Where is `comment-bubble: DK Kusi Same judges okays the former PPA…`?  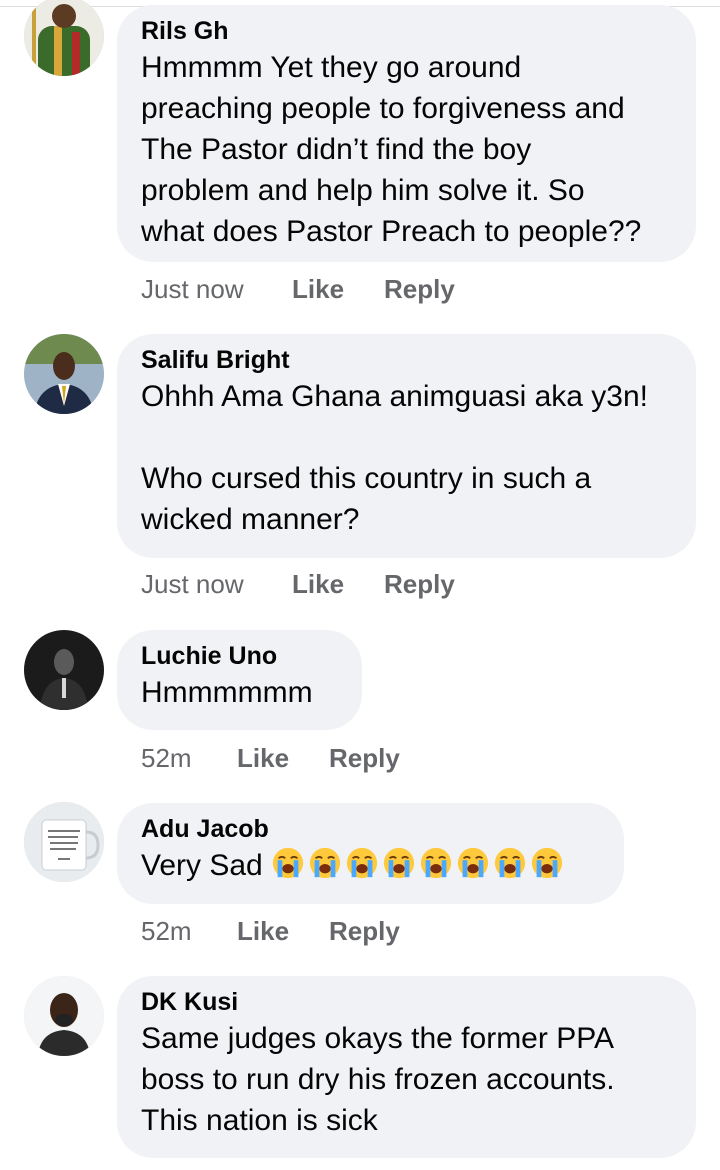 comment-bubble: DK Kusi Same judges okays the former PPA… is located at coordinates (406, 1067).